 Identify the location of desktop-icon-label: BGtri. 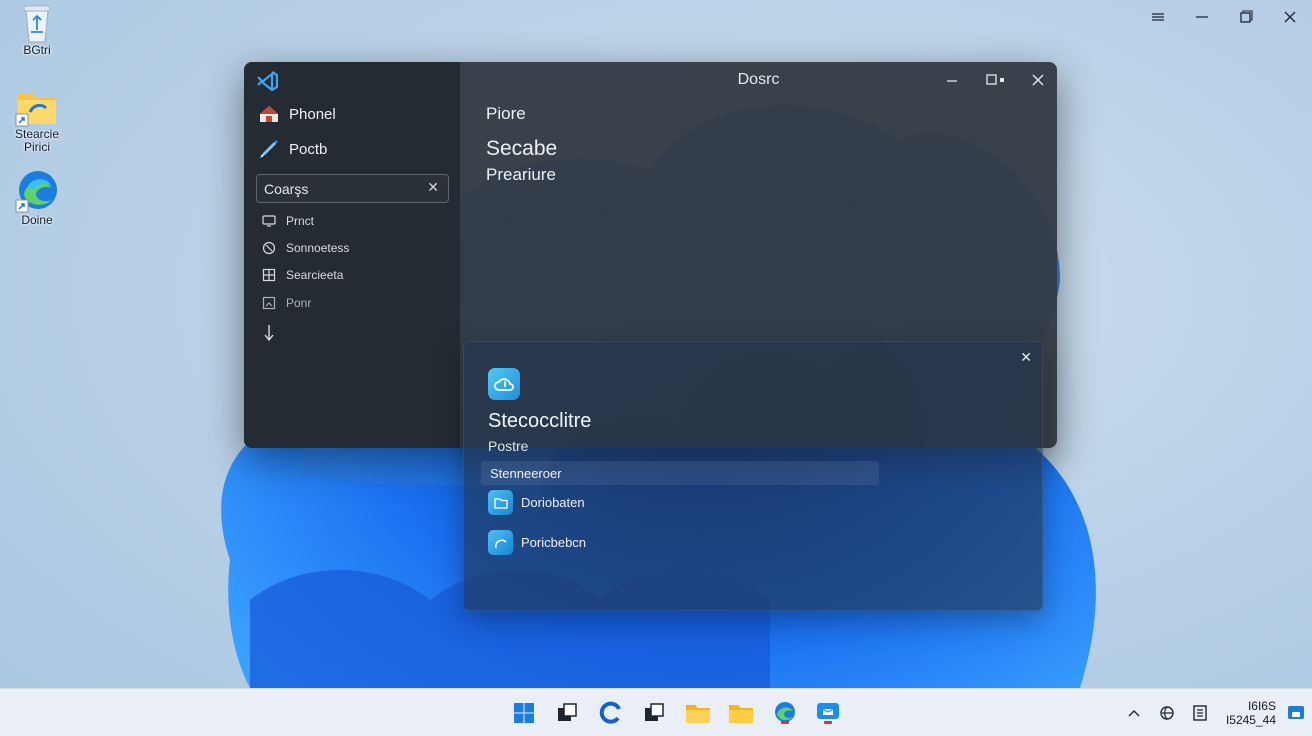
(37, 50).